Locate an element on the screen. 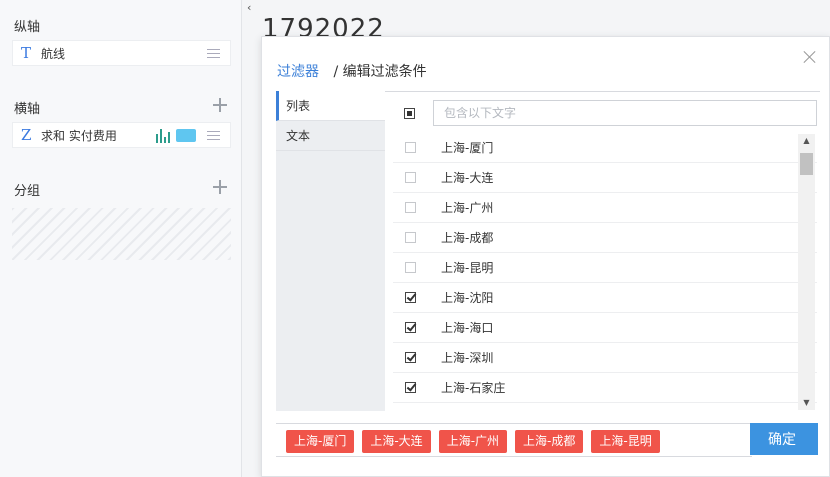  group-drop-zone is located at coordinates (121, 234).